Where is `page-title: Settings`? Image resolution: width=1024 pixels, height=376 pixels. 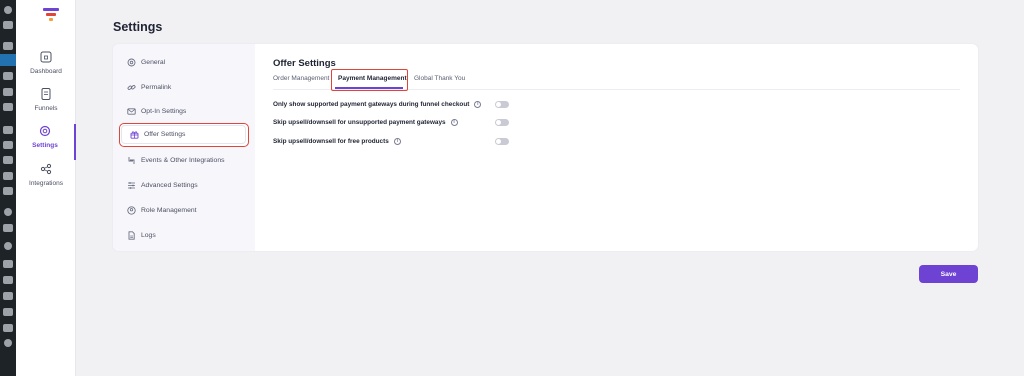 page-title: Settings is located at coordinates (138, 27).